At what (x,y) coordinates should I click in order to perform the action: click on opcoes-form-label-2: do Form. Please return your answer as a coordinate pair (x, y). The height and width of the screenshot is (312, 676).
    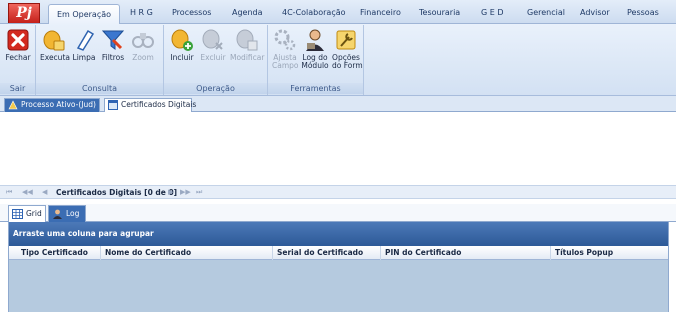
    Looking at the image, I should click on (347, 65).